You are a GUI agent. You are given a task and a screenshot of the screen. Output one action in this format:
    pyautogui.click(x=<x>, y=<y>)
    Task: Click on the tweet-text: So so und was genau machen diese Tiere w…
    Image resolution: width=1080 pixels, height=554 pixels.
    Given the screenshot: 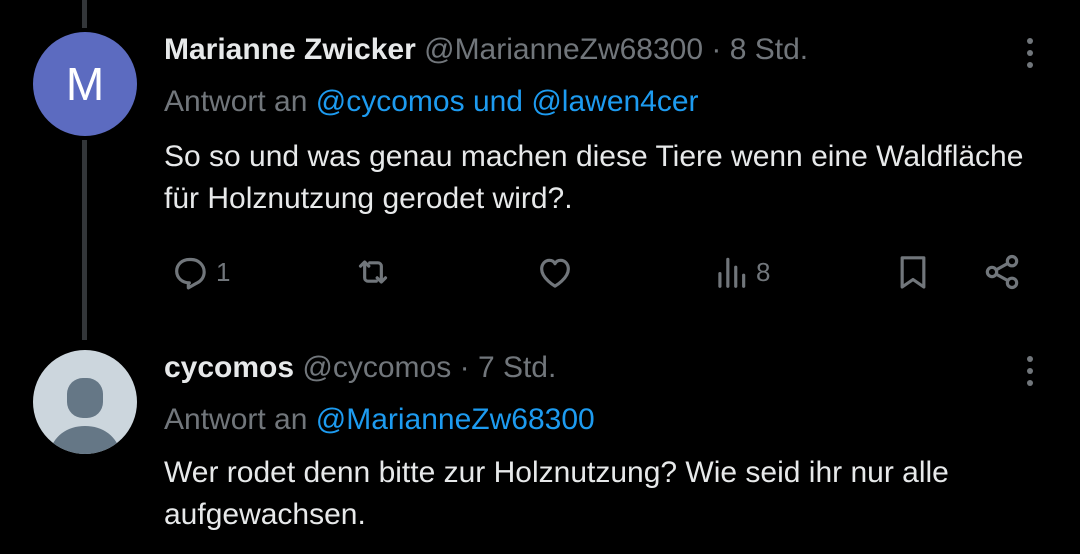 What is the action you would take?
    pyautogui.click(x=594, y=177)
    